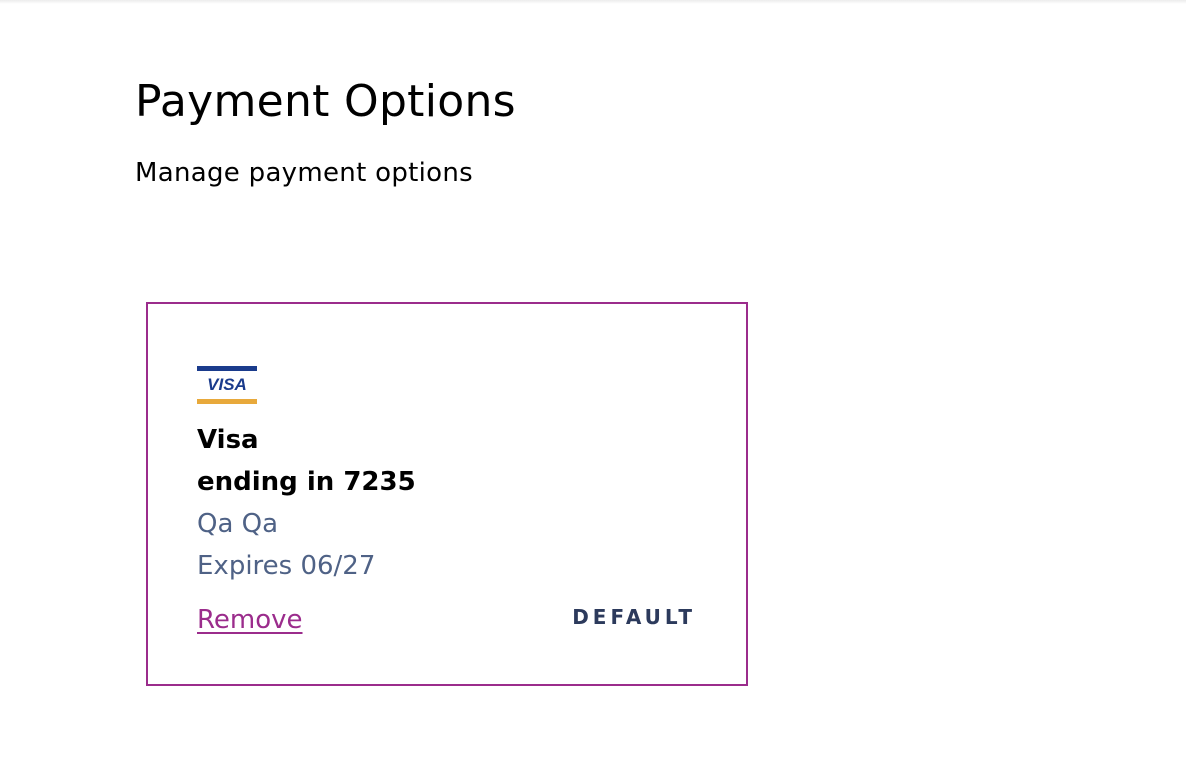 Image resolution: width=1186 pixels, height=762 pixels. I want to click on card-ending: ending in 7235, so click(306, 482).